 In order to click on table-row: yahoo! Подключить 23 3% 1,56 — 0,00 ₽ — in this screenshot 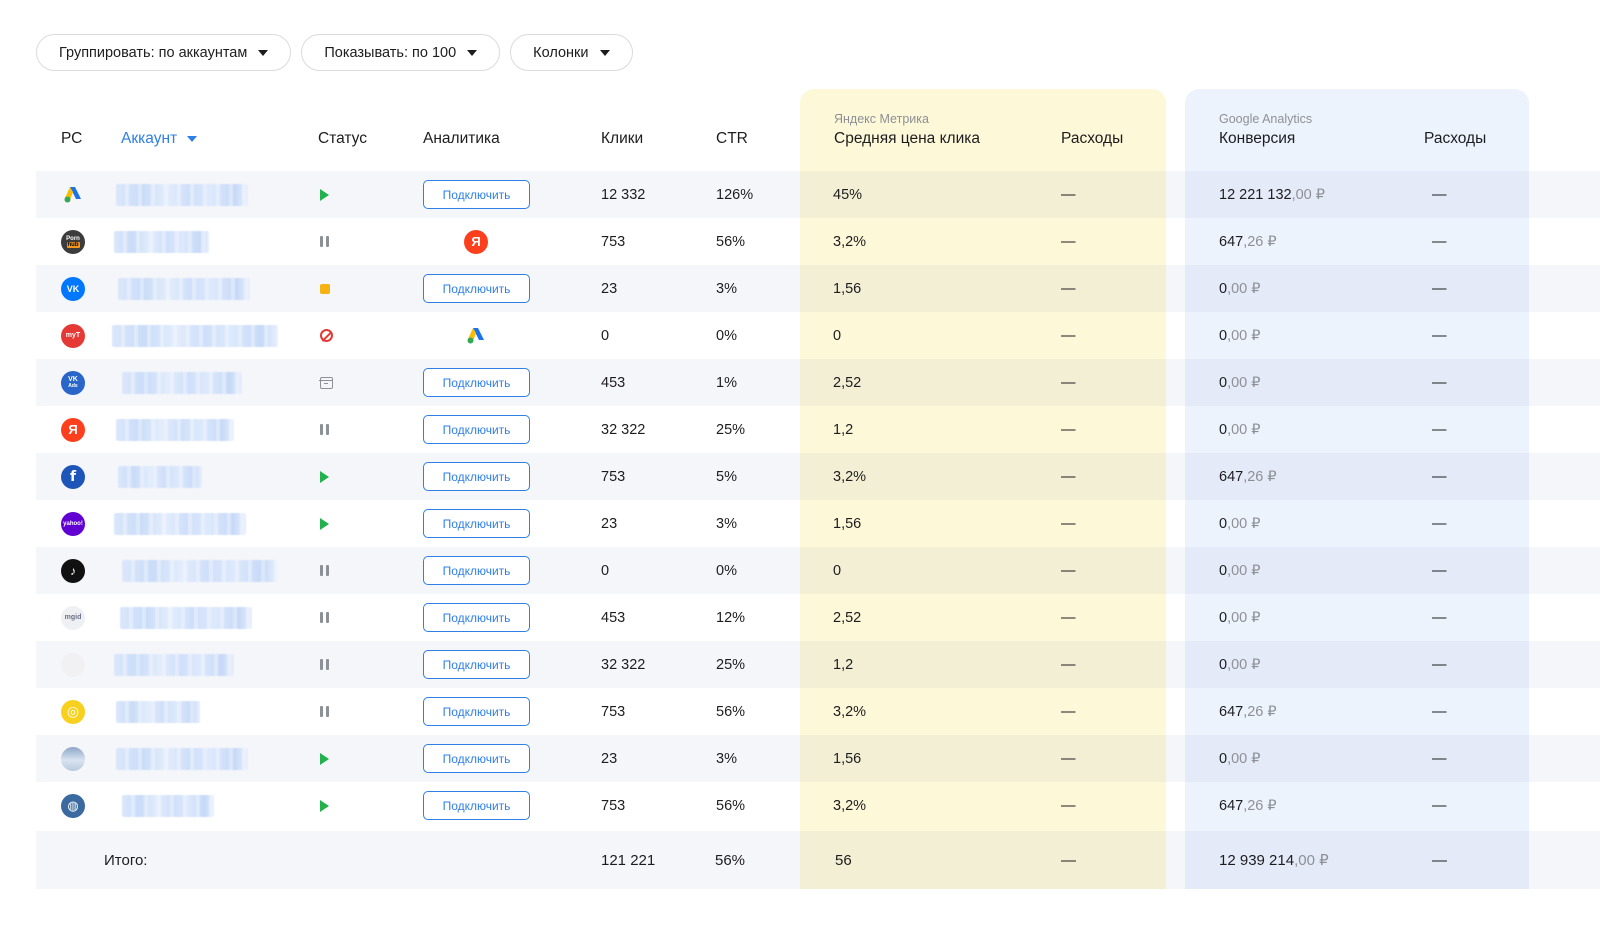, I will do `click(818, 523)`.